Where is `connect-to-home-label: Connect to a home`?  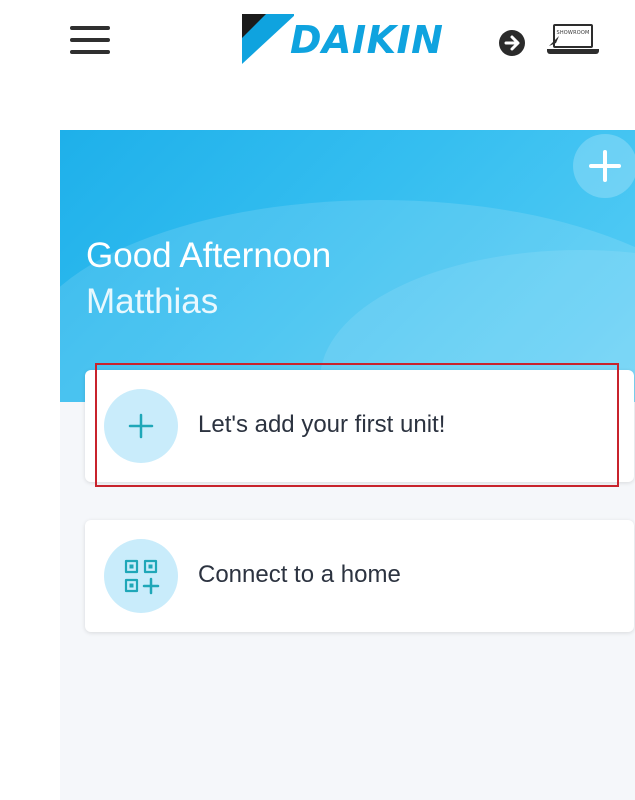 connect-to-home-label: Connect to a home is located at coordinates (299, 574).